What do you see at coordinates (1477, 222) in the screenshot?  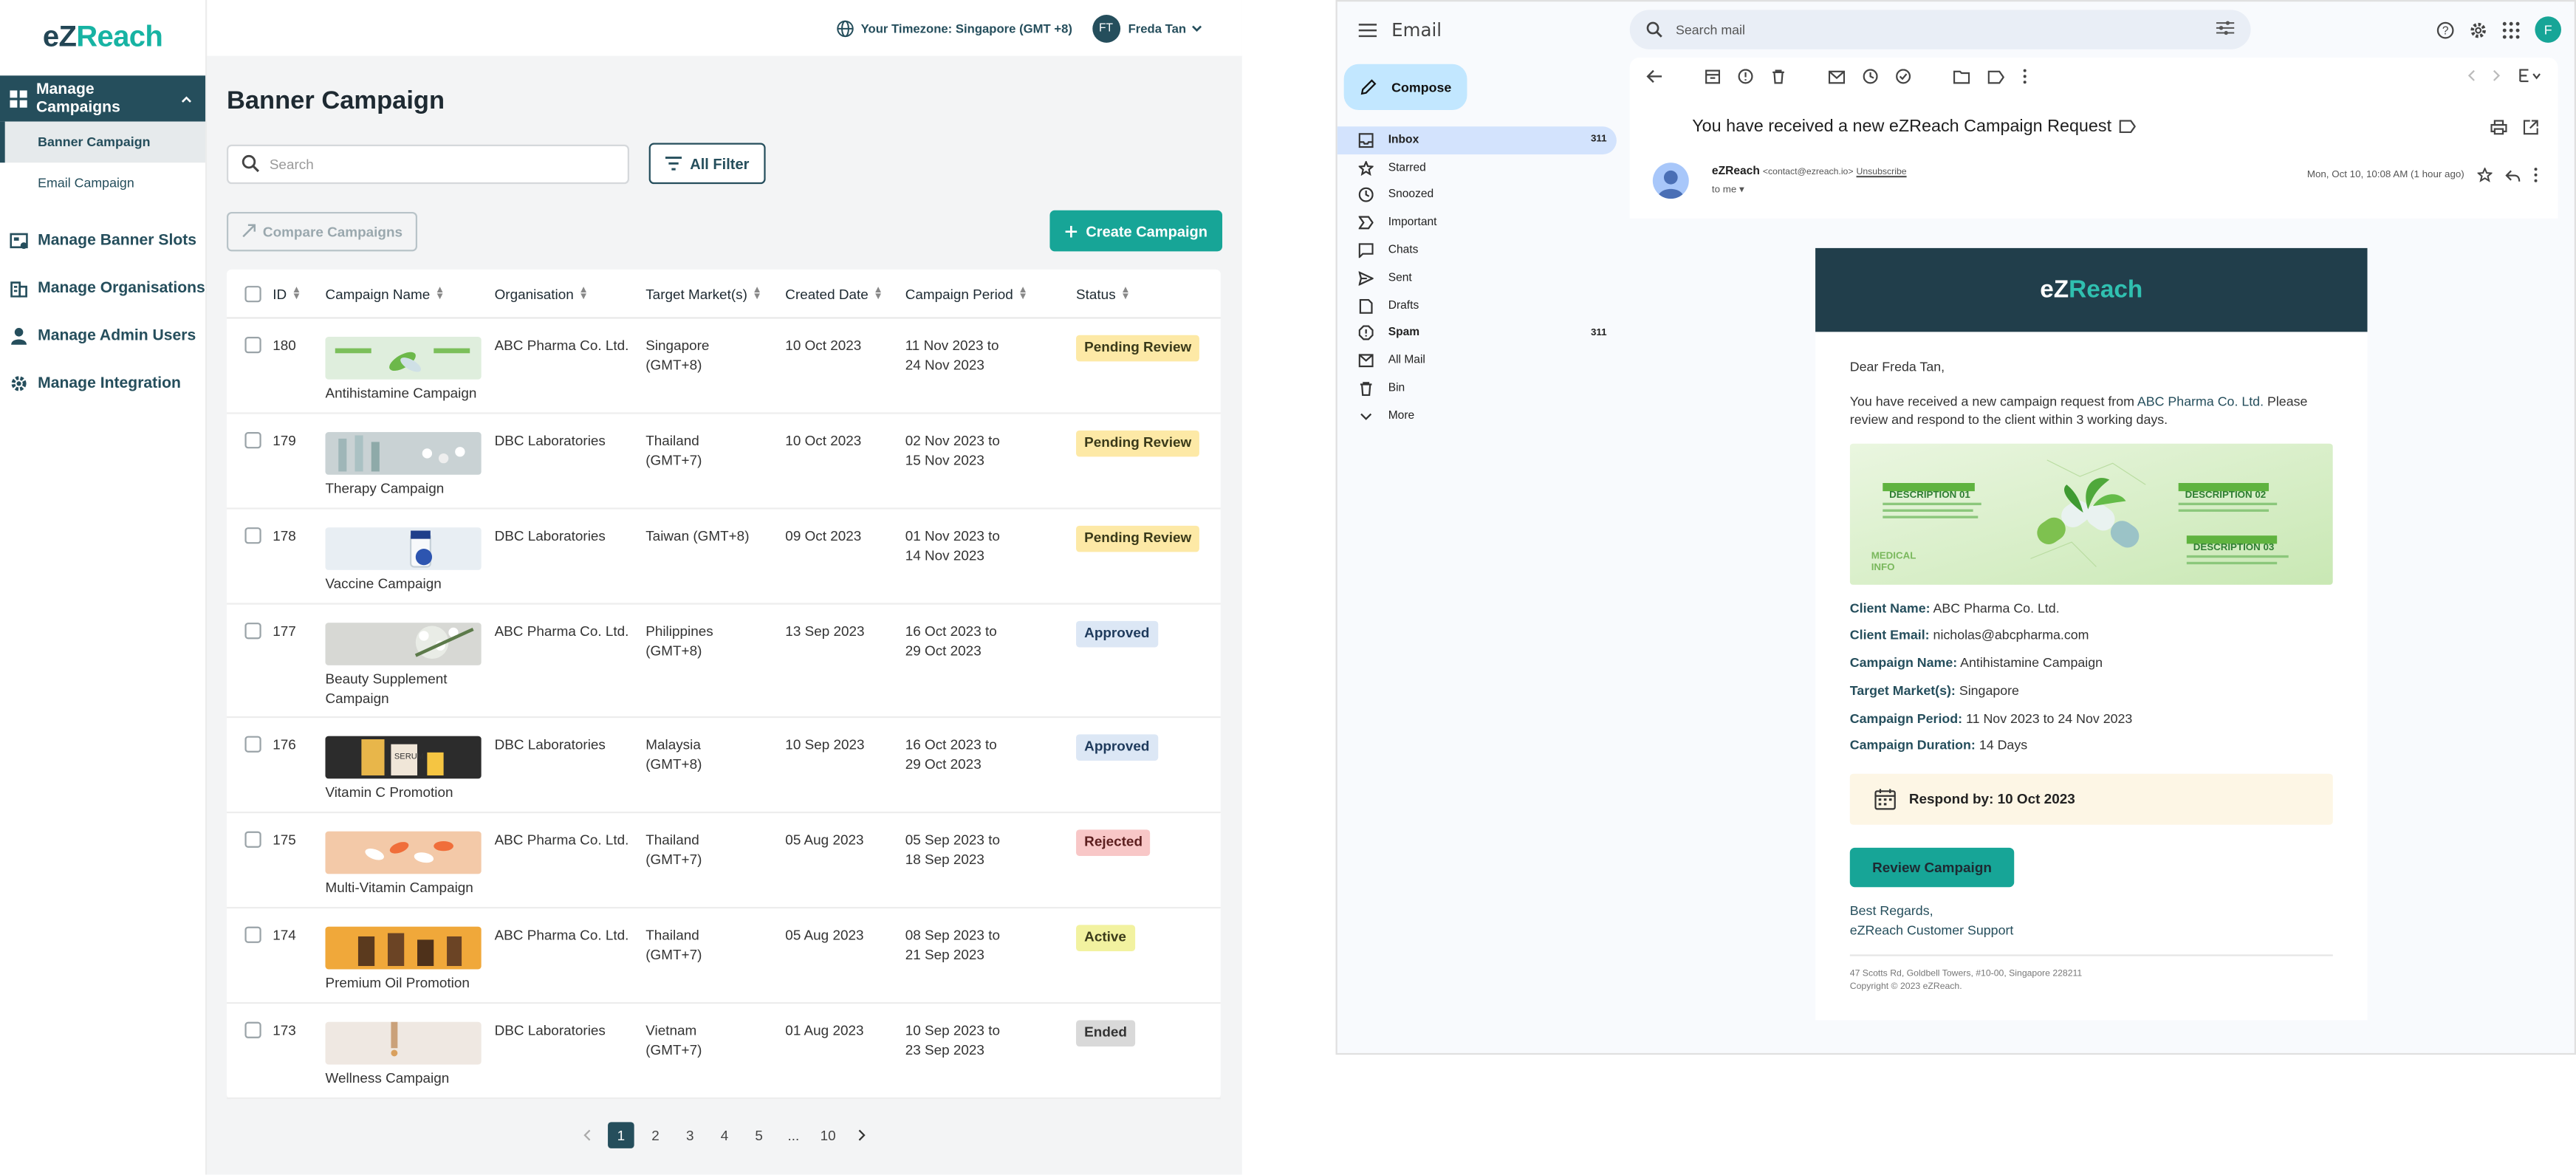 I see `folder-important: Important` at bounding box center [1477, 222].